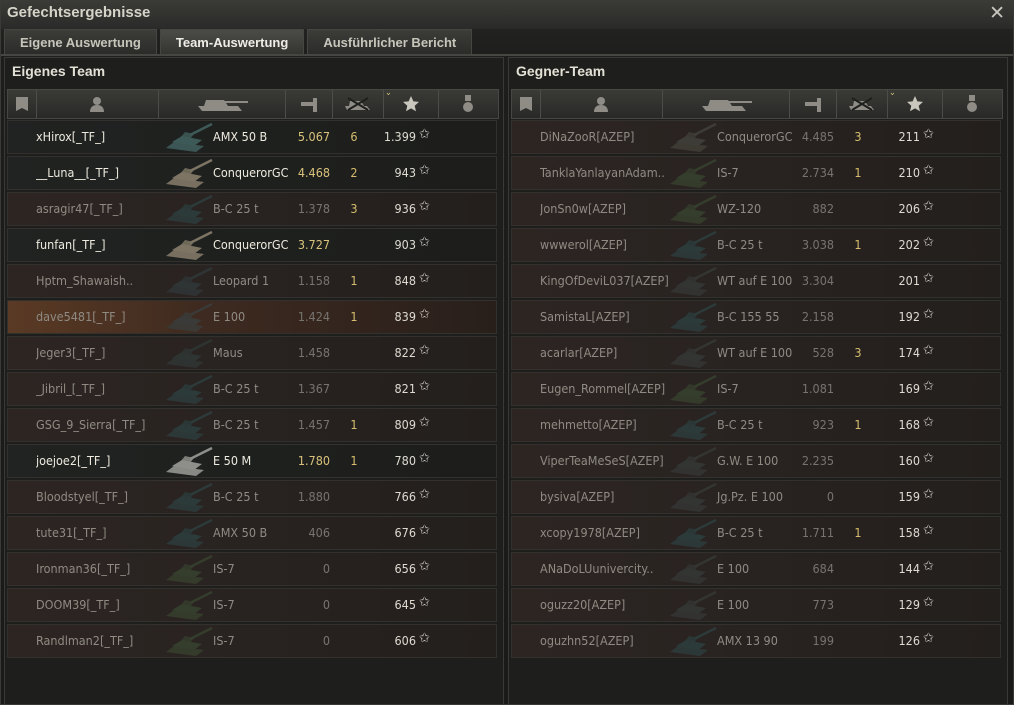 This screenshot has height=705, width=1014. Describe the element at coordinates (252, 461) in the screenshot. I see `player-row: joejoe2[_TF_] E 50 M 1.780 1 780 ✩` at that location.